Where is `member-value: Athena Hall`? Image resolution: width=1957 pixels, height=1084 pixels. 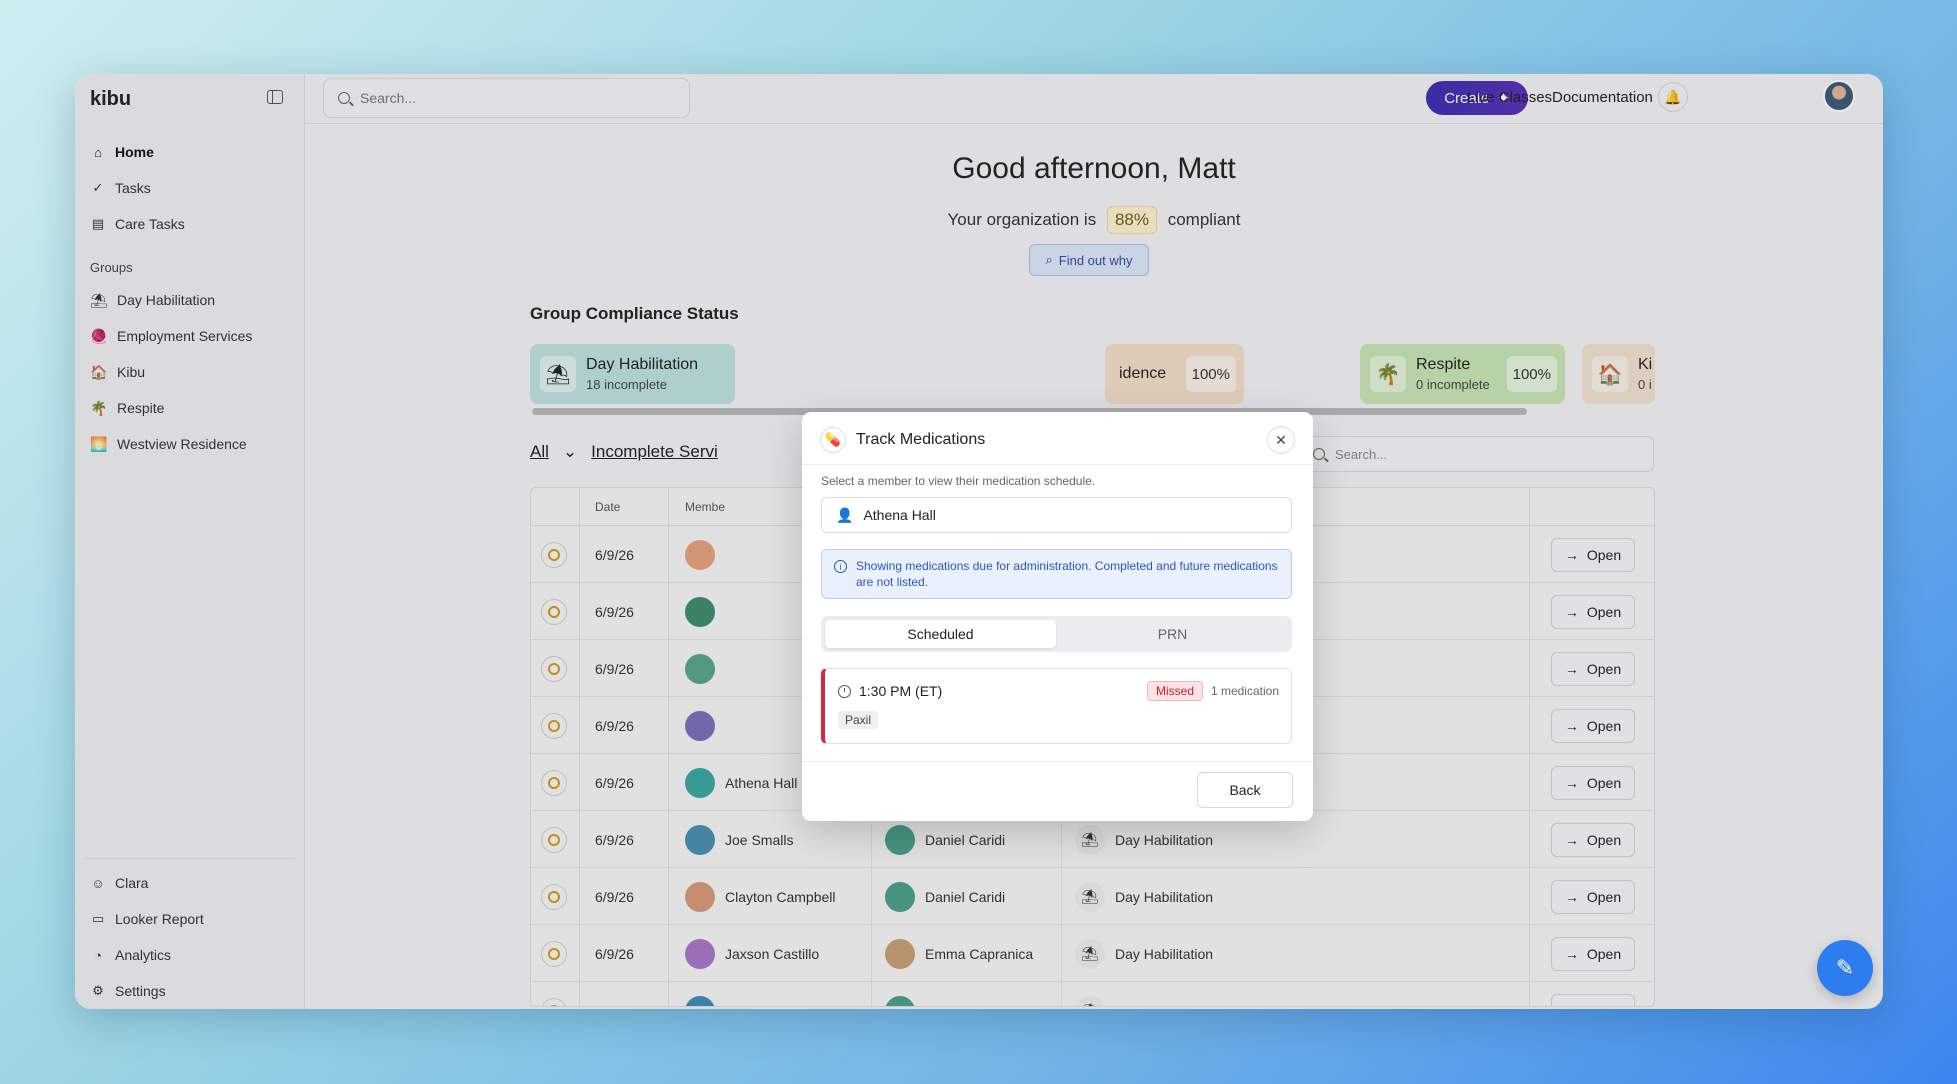
member-value: Athena Hall is located at coordinates (899, 515).